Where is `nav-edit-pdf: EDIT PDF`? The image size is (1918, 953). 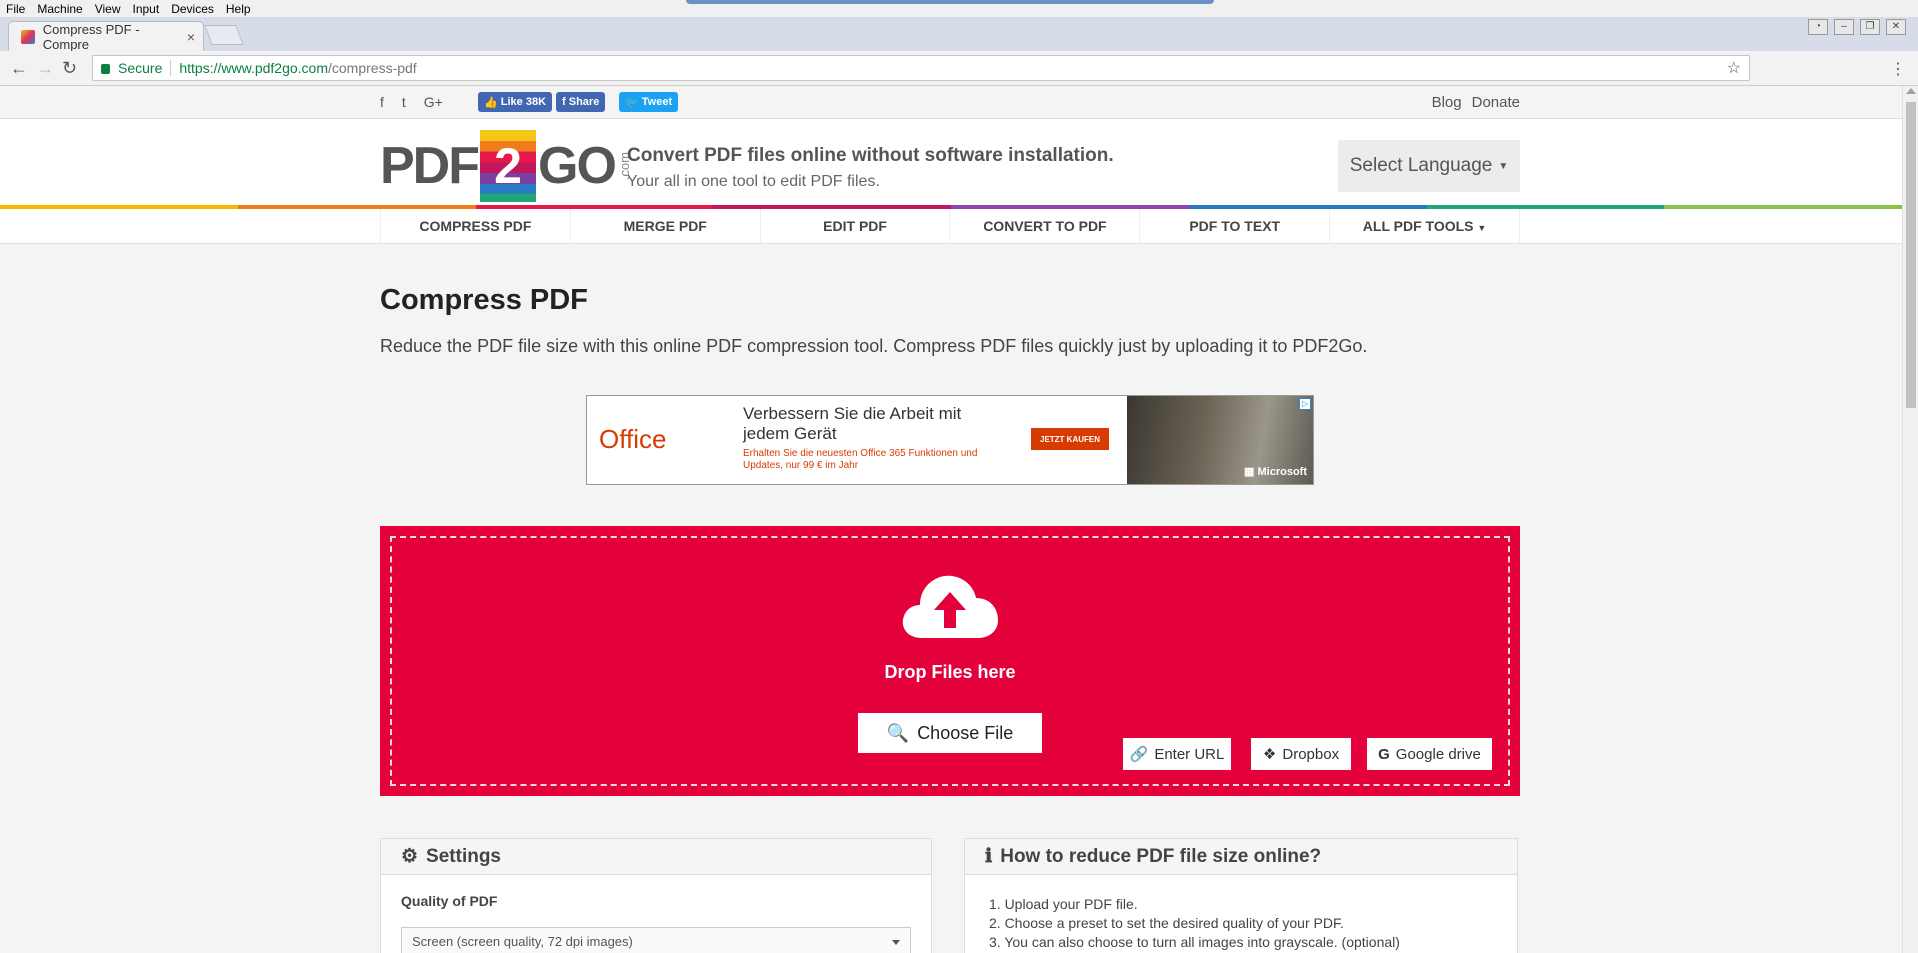 nav-edit-pdf: EDIT PDF is located at coordinates (854, 226).